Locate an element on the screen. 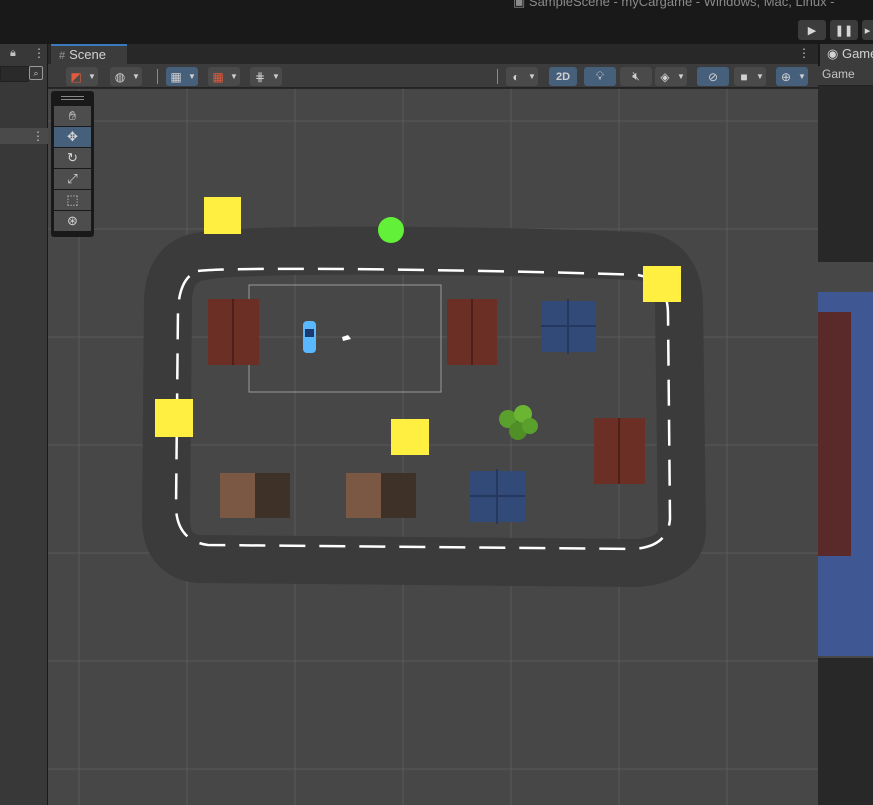 This screenshot has height=805, width=873. game-house-red is located at coordinates (834, 434).